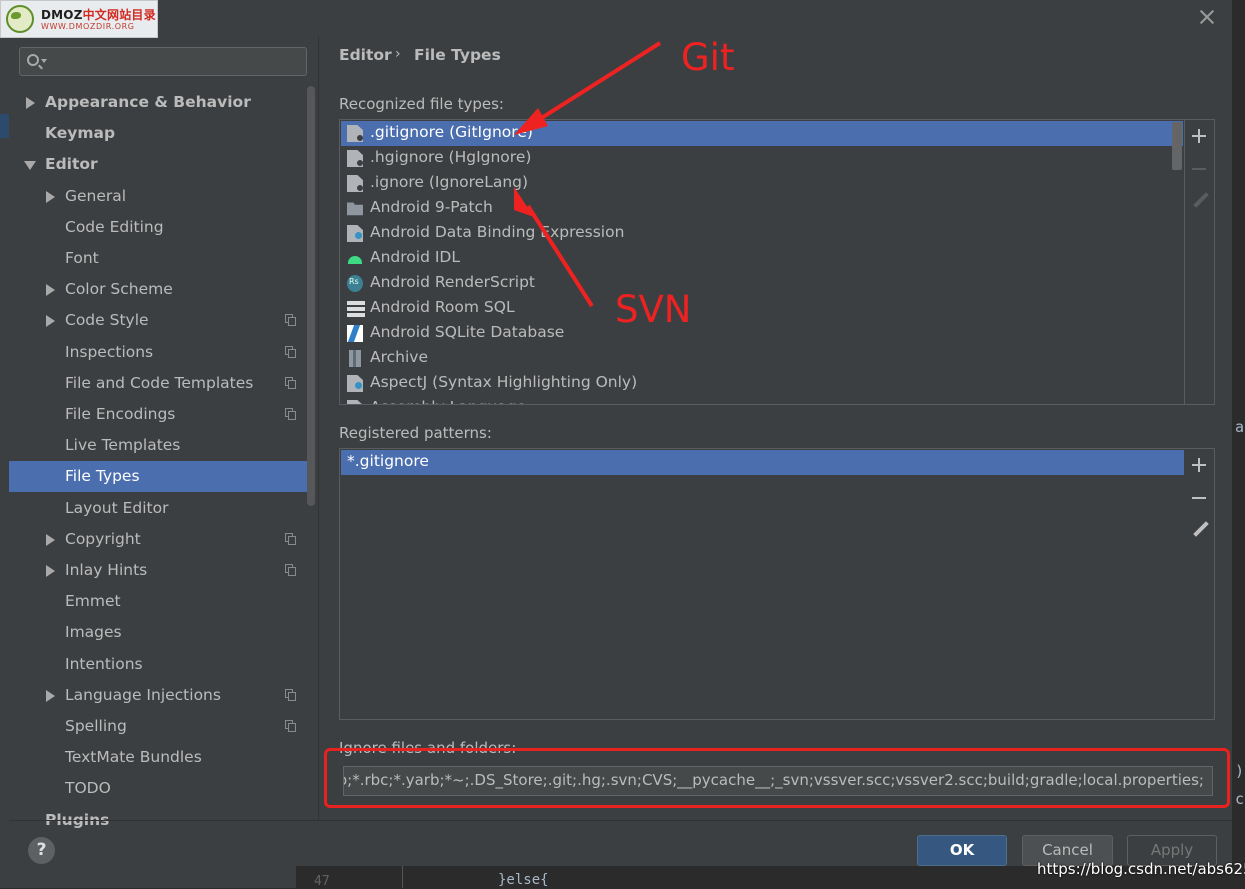 This screenshot has width=1245, height=889. Describe the element at coordinates (531, 121) in the screenshot. I see `arrow-head-git` at that location.